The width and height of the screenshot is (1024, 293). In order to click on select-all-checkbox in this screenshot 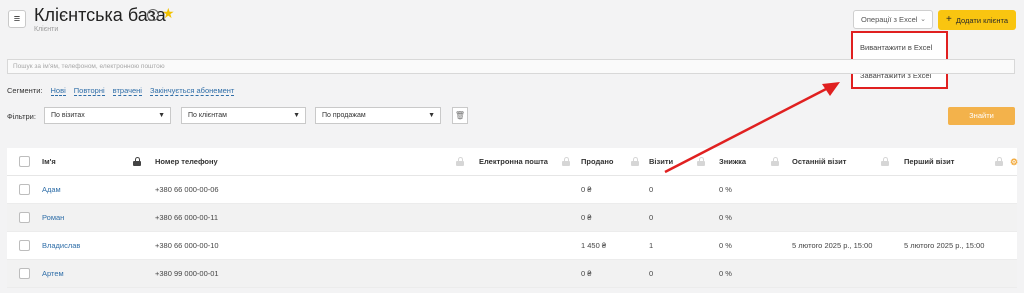, I will do `click(24, 161)`.